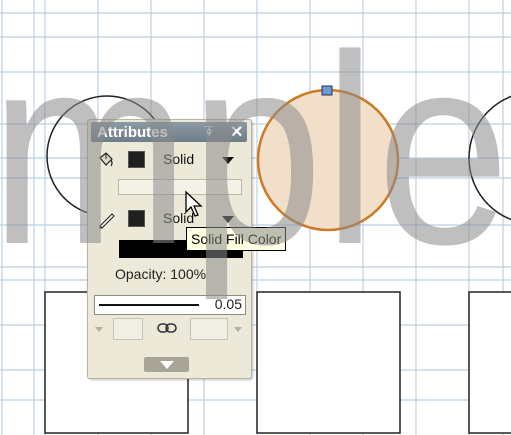  What do you see at coordinates (228, 304) in the screenshot?
I see `stroke-width-value: 0.05` at bounding box center [228, 304].